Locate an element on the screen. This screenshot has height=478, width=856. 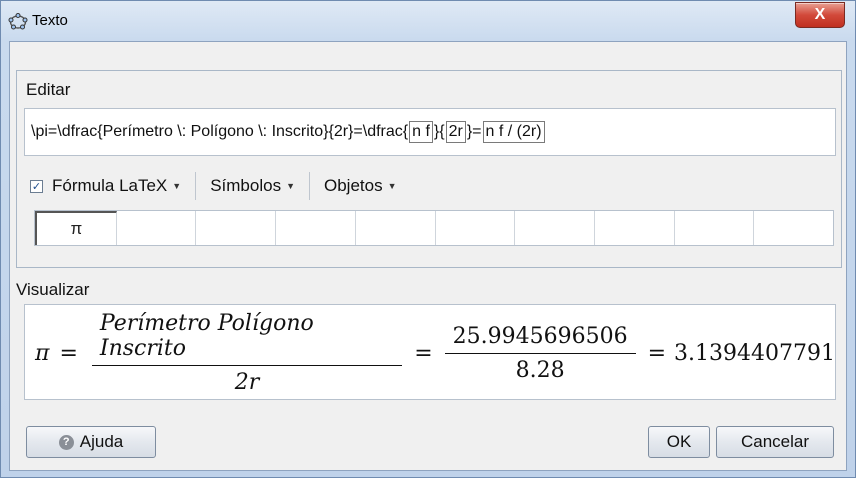
close-icon: X is located at coordinates (820, 14).